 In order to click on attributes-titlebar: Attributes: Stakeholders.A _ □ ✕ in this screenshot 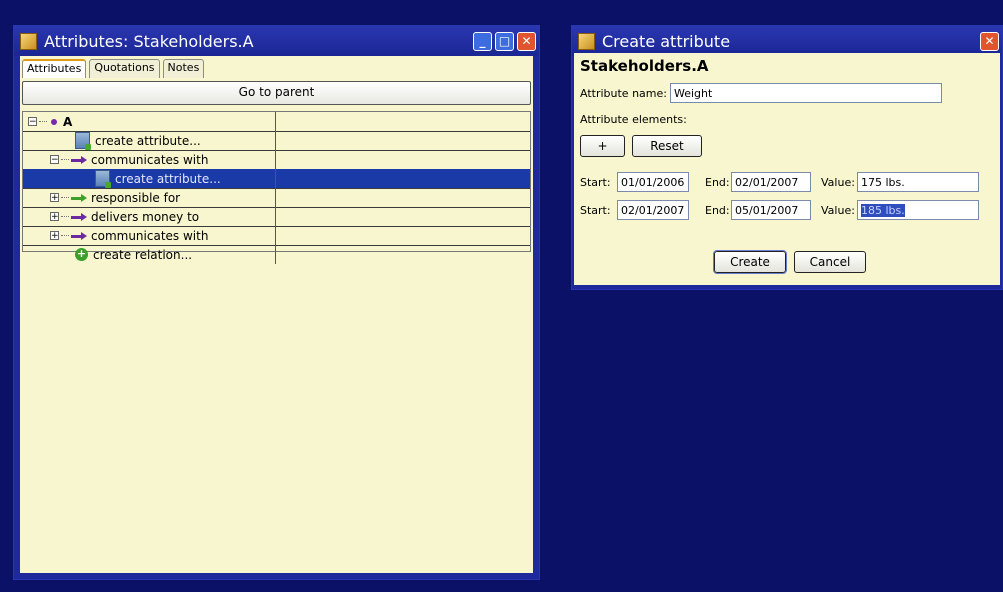, I will do `click(276, 41)`.